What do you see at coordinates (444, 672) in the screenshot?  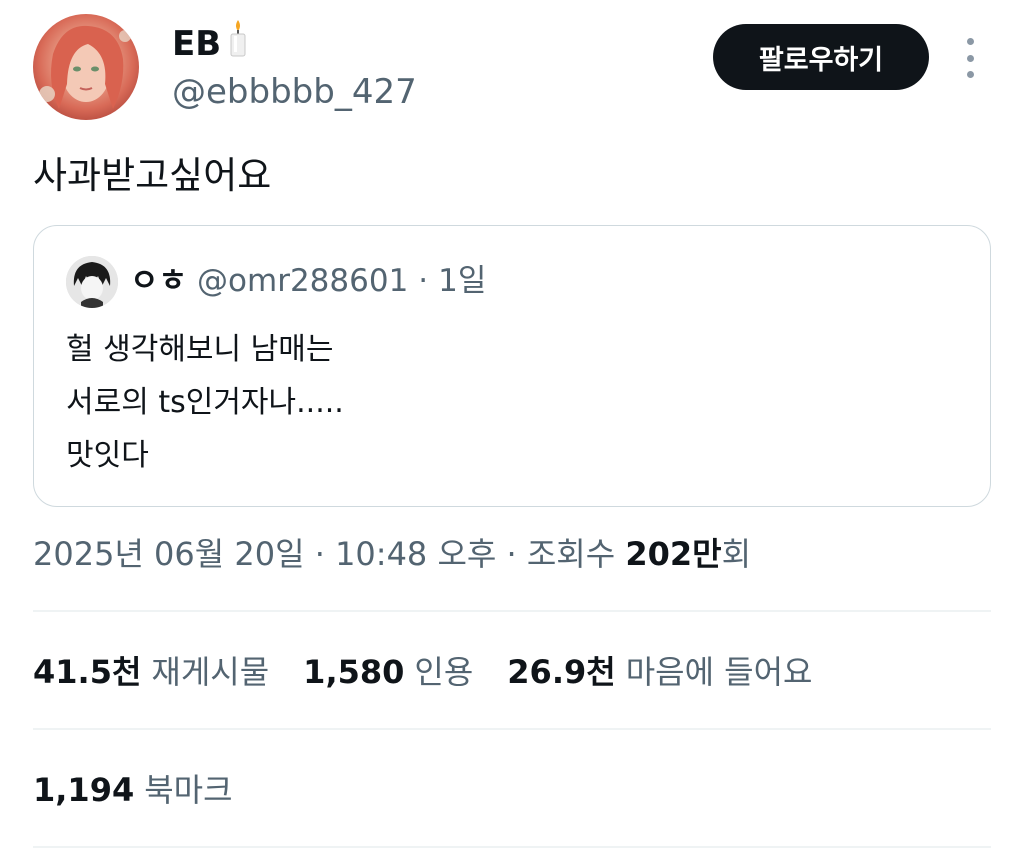 I see `quotes-label: 인용` at bounding box center [444, 672].